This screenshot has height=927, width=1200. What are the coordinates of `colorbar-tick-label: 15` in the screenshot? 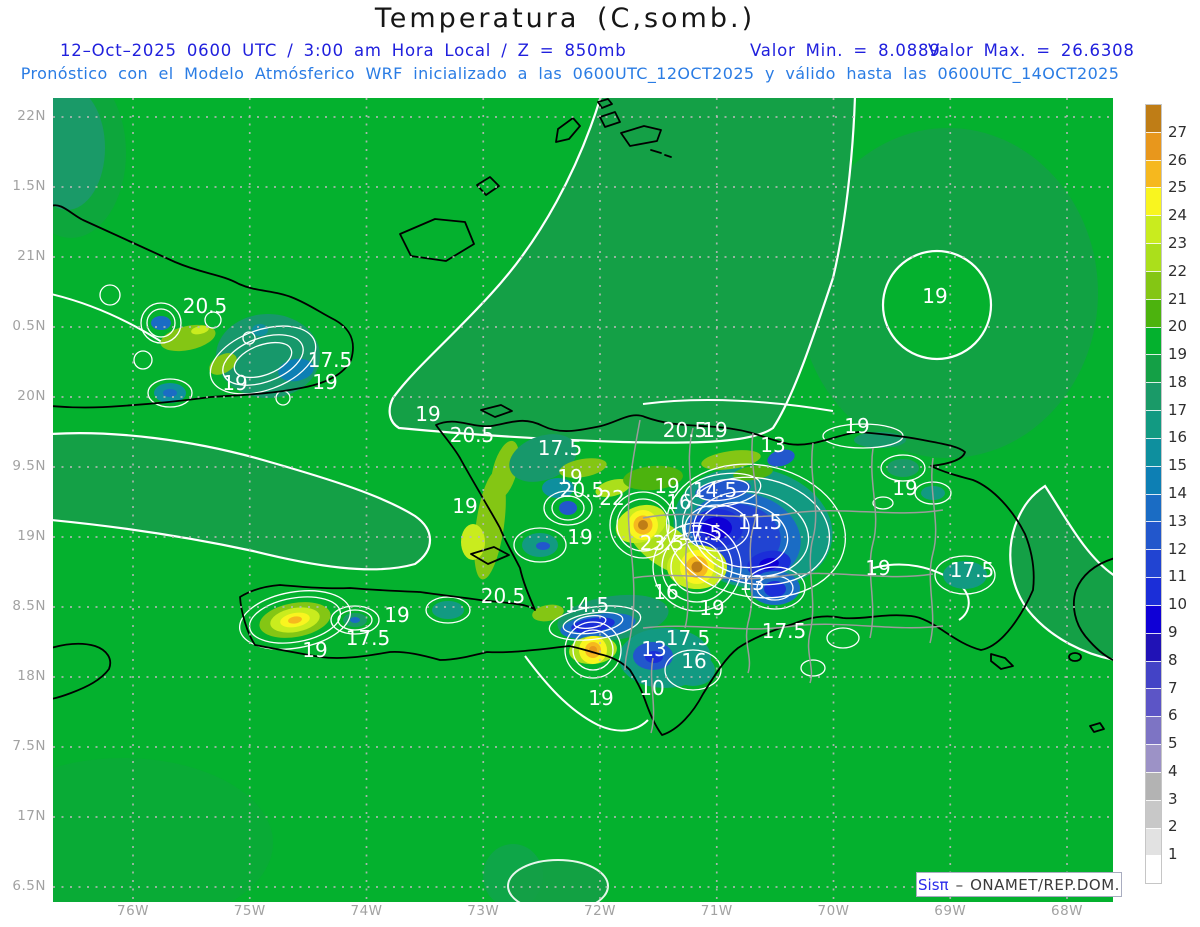 It's located at (1178, 465).